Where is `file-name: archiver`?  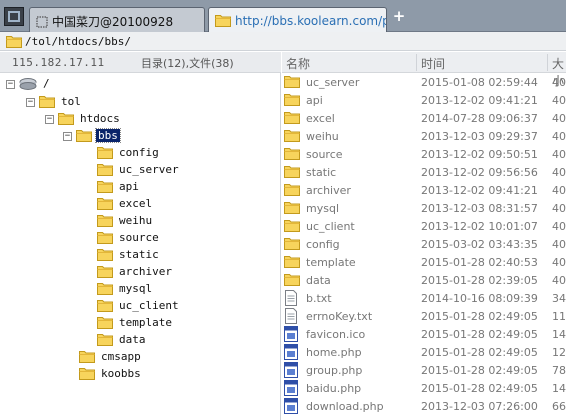
file-name: archiver is located at coordinates (328, 190).